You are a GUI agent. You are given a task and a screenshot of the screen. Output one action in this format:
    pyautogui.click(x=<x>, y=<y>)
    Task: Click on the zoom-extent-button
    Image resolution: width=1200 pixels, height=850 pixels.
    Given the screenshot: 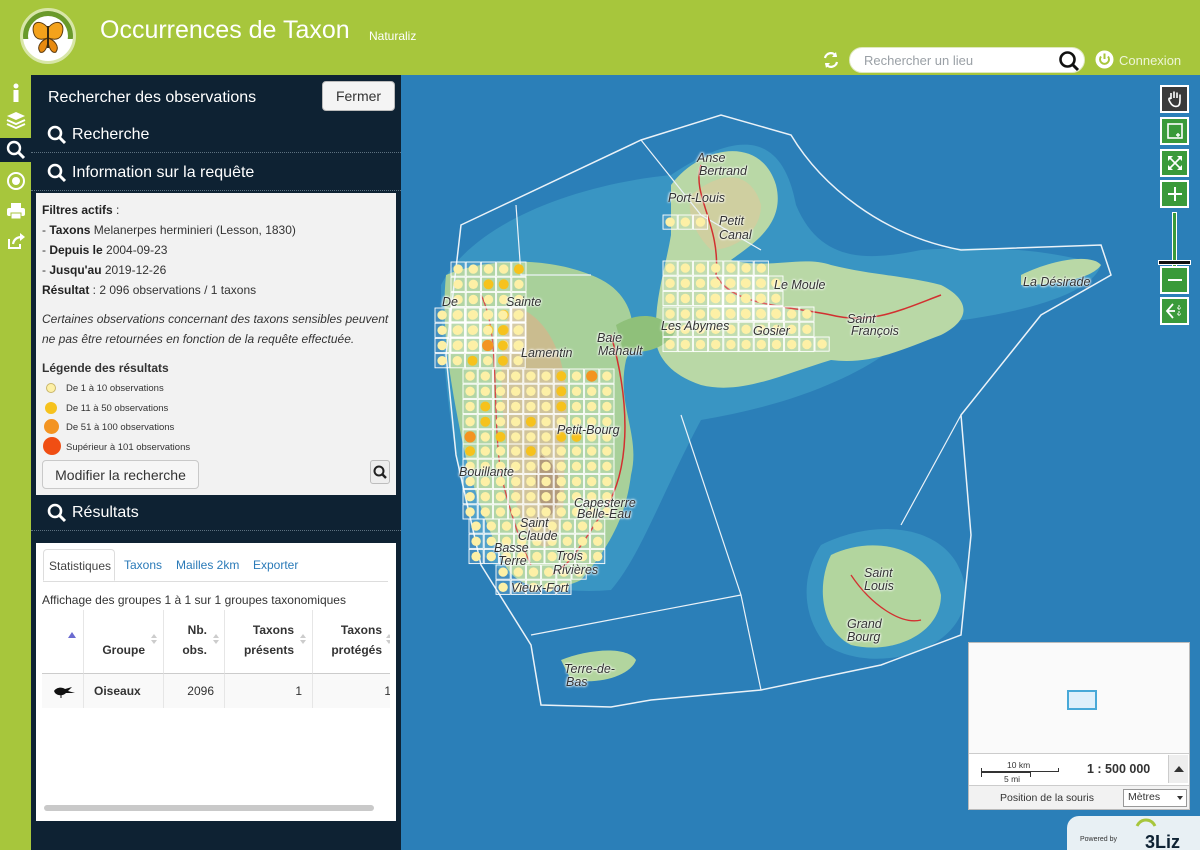 What is the action you would take?
    pyautogui.click(x=1174, y=163)
    